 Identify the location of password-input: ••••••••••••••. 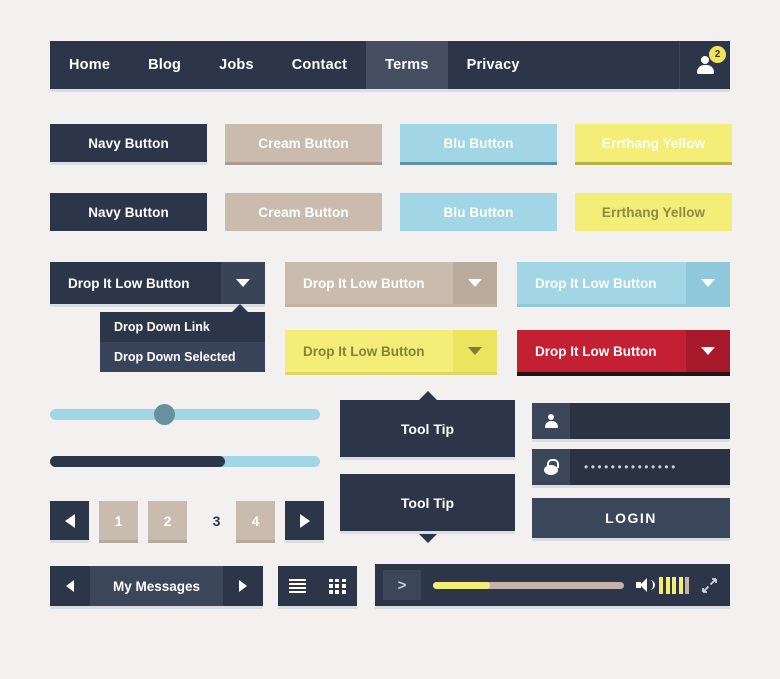
(650, 467).